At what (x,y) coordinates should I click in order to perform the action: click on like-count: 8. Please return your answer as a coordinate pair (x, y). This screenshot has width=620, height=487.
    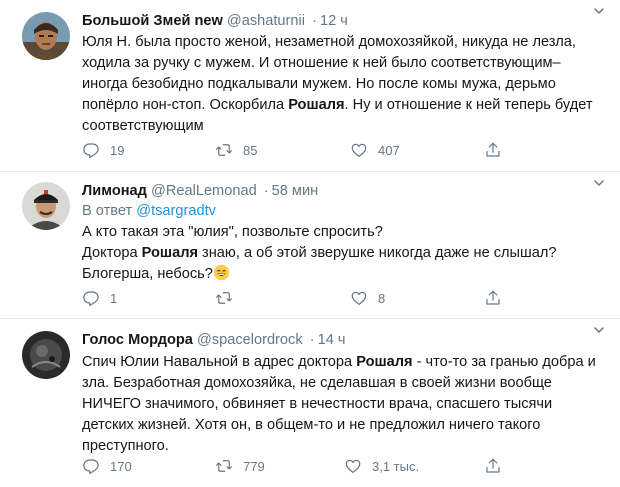
    Looking at the image, I should click on (382, 298).